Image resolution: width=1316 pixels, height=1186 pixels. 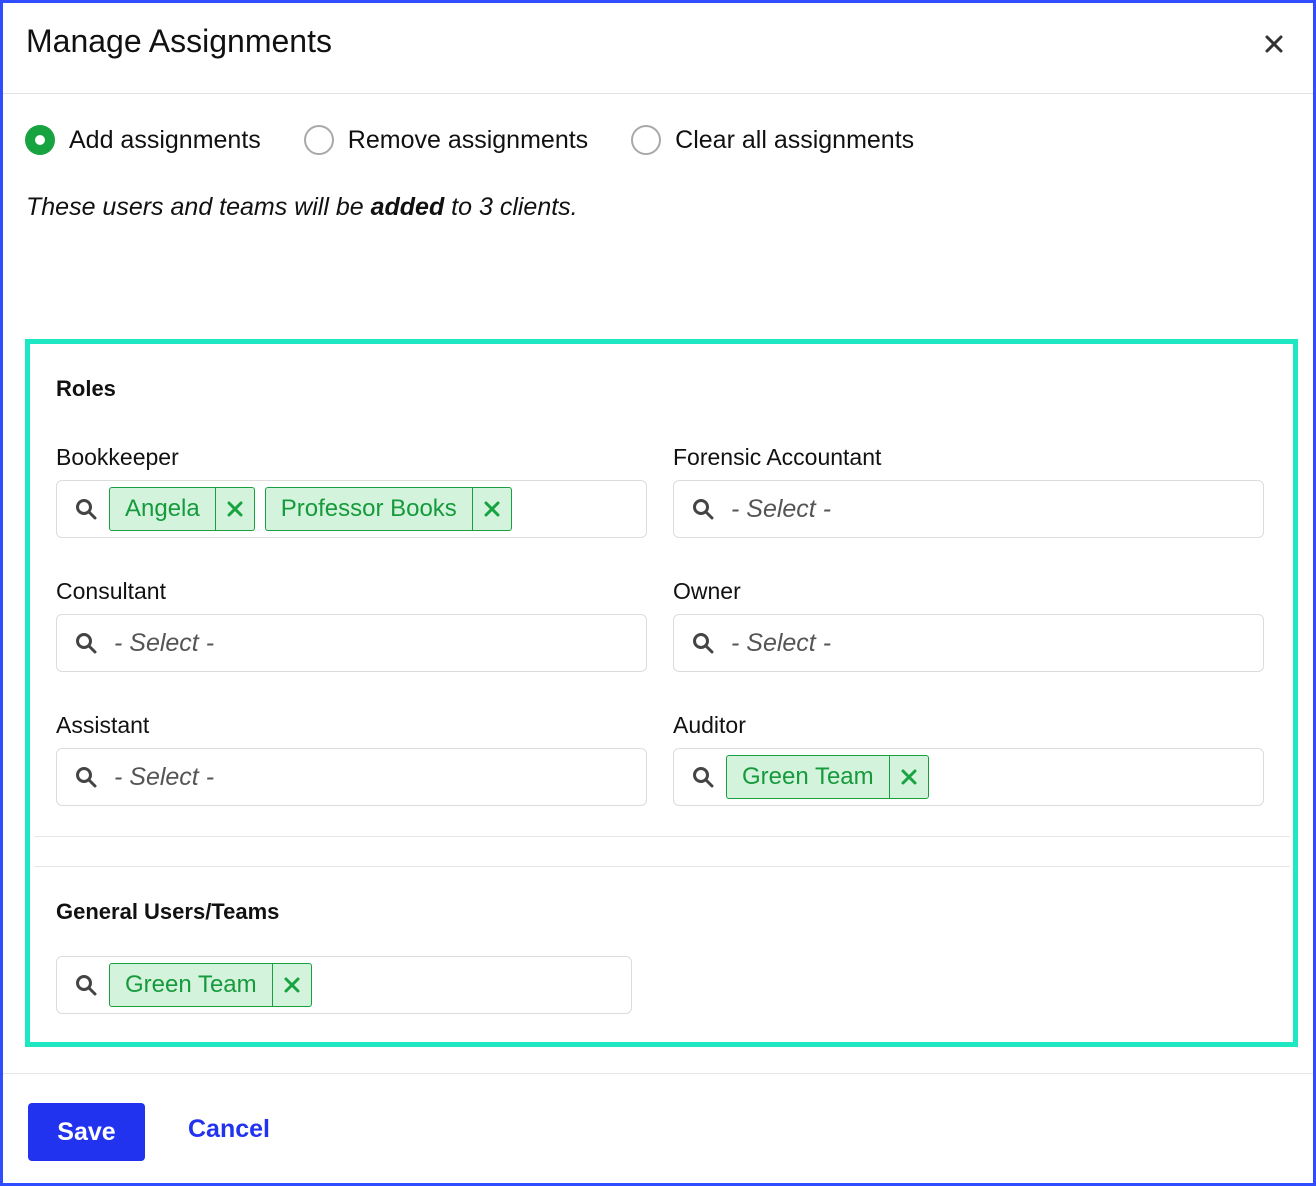 What do you see at coordinates (168, 911) in the screenshot?
I see `general-section-title: General Users/Teams` at bounding box center [168, 911].